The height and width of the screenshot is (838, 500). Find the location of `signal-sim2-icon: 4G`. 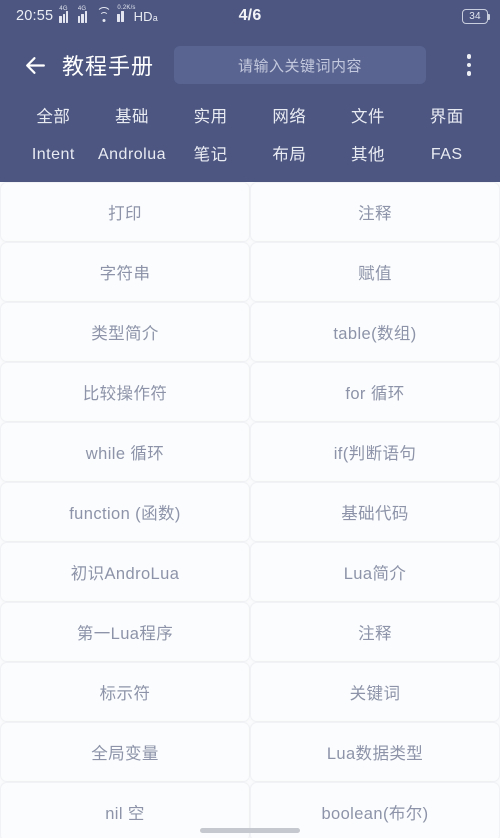

signal-sim2-icon: 4G is located at coordinates (84, 14).